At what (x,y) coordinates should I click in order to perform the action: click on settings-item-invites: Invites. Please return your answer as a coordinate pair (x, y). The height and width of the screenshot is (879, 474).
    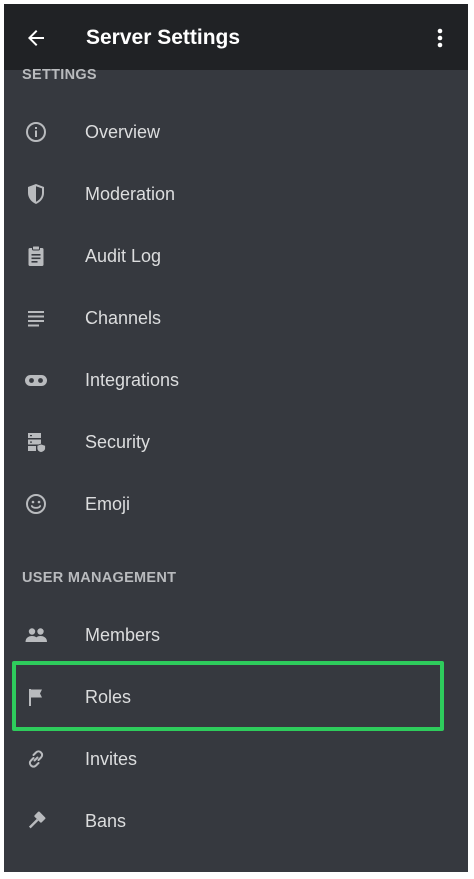
    Looking at the image, I should click on (236, 759).